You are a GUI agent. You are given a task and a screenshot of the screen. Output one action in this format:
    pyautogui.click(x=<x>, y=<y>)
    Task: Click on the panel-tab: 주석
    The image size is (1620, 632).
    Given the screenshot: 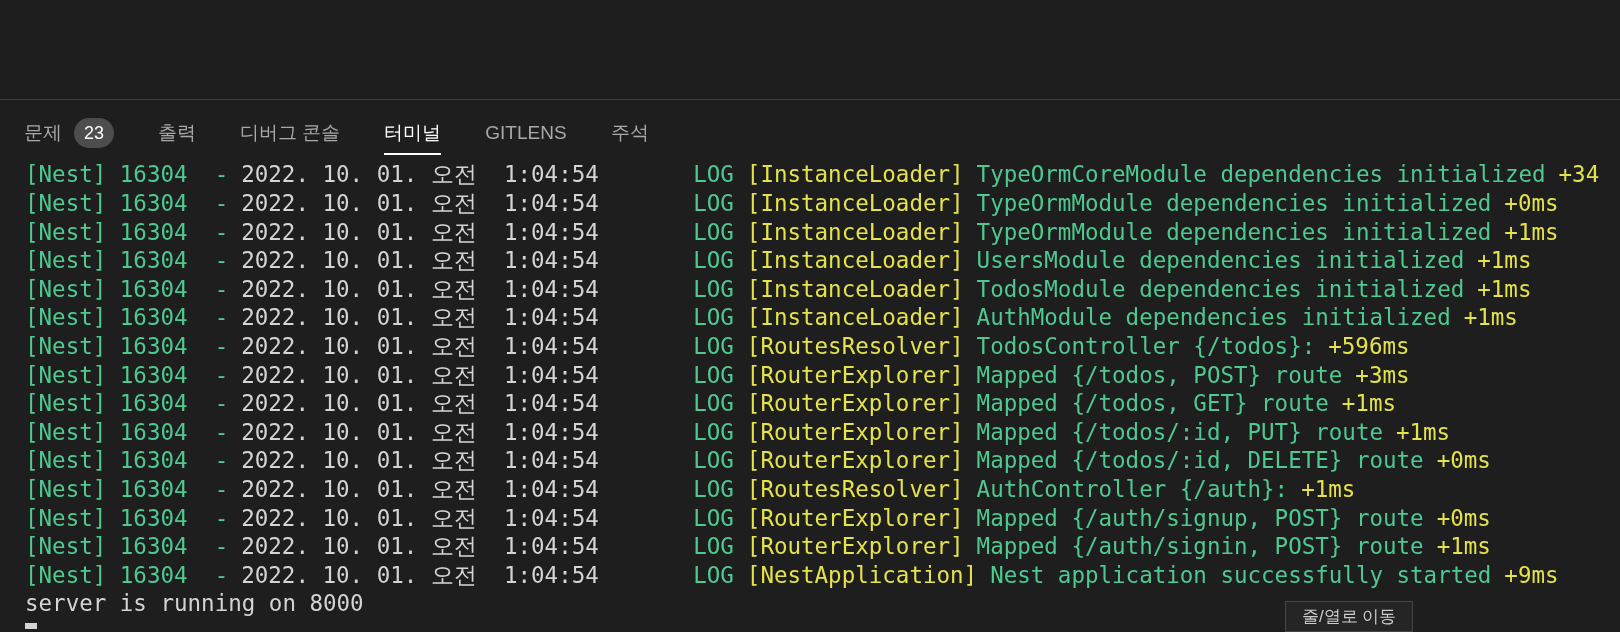 What is the action you would take?
    pyautogui.click(x=629, y=132)
    